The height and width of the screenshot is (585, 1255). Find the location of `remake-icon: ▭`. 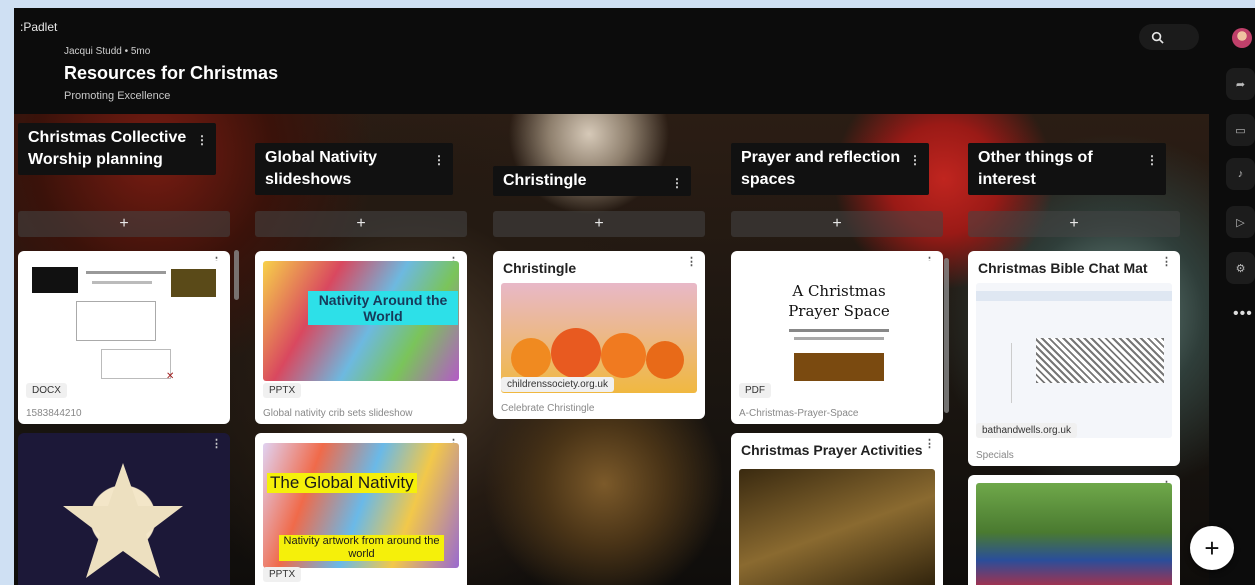

remake-icon: ▭ is located at coordinates (1240, 130).